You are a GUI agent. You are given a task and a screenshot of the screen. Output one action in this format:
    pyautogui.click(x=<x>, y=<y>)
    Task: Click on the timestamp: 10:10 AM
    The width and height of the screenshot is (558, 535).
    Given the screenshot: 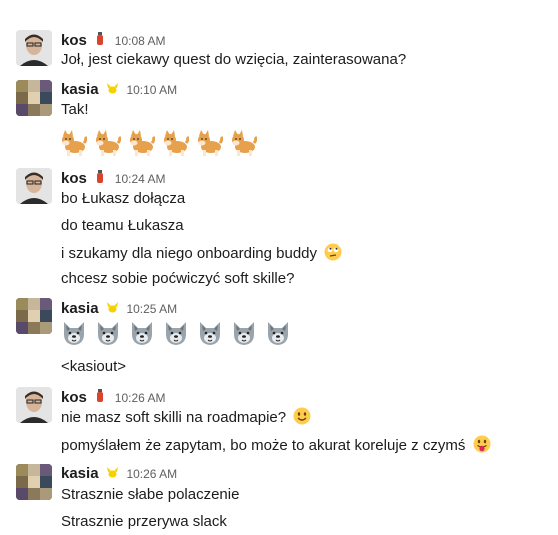 What is the action you would take?
    pyautogui.click(x=151, y=90)
    